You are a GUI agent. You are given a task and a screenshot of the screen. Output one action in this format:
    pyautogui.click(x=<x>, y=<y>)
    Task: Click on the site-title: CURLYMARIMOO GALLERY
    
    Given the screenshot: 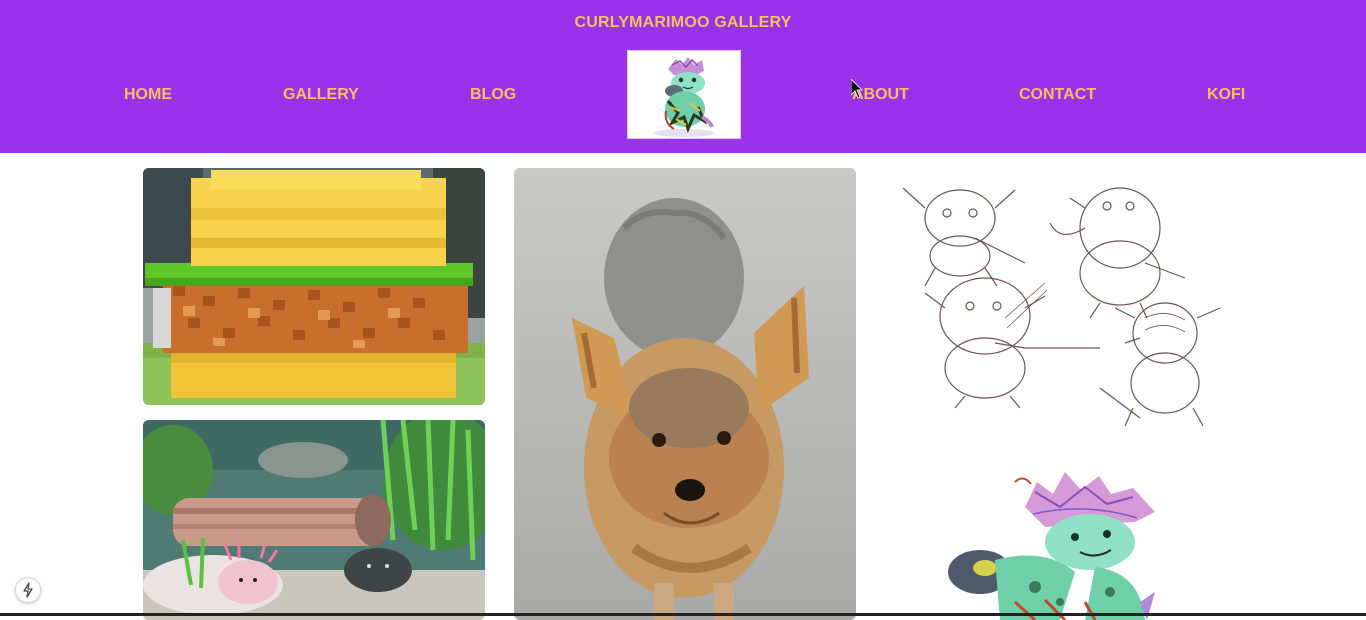 What is the action you would take?
    pyautogui.click(x=683, y=22)
    